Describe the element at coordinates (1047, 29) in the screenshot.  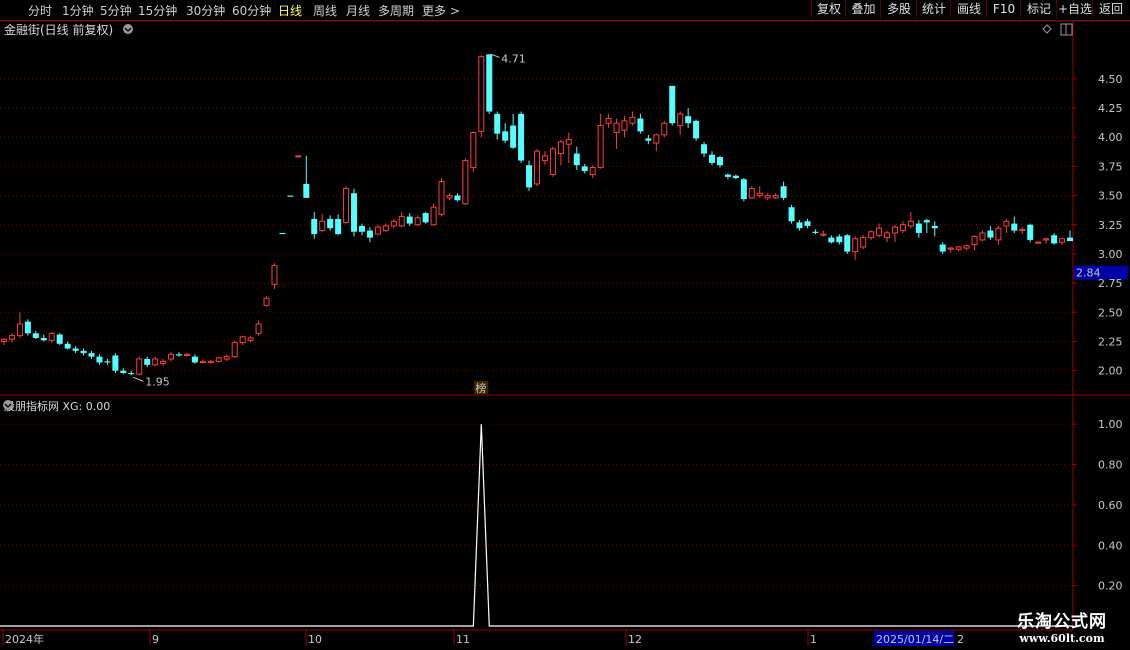
I see `diamond-icon` at that location.